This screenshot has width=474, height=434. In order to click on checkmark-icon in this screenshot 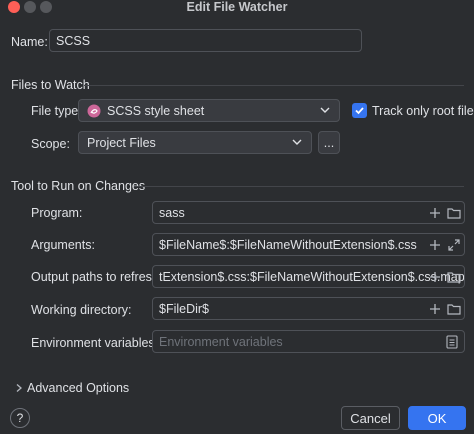, I will do `click(359, 110)`.